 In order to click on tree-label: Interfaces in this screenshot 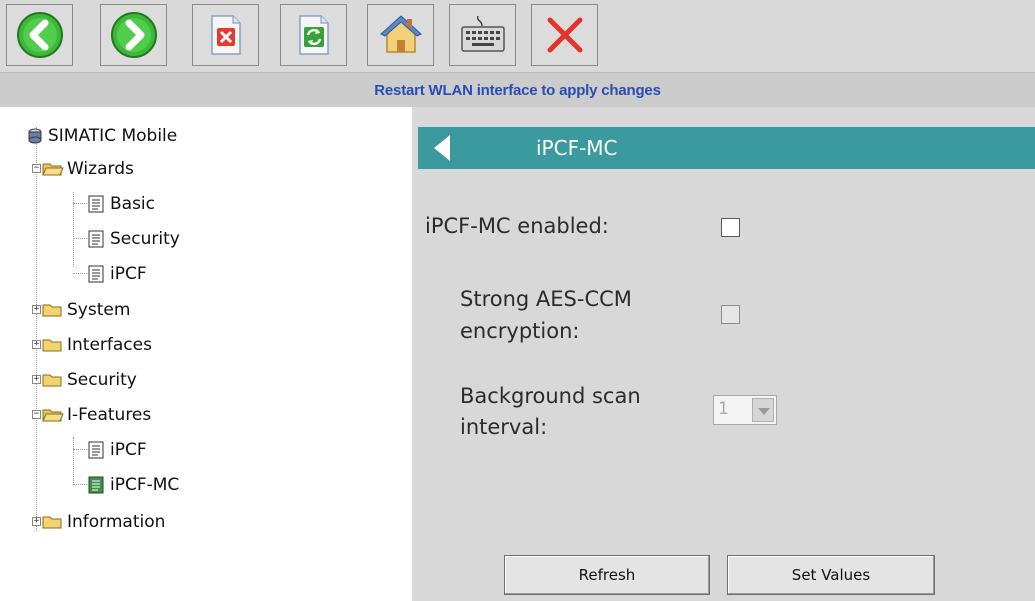, I will do `click(109, 345)`.